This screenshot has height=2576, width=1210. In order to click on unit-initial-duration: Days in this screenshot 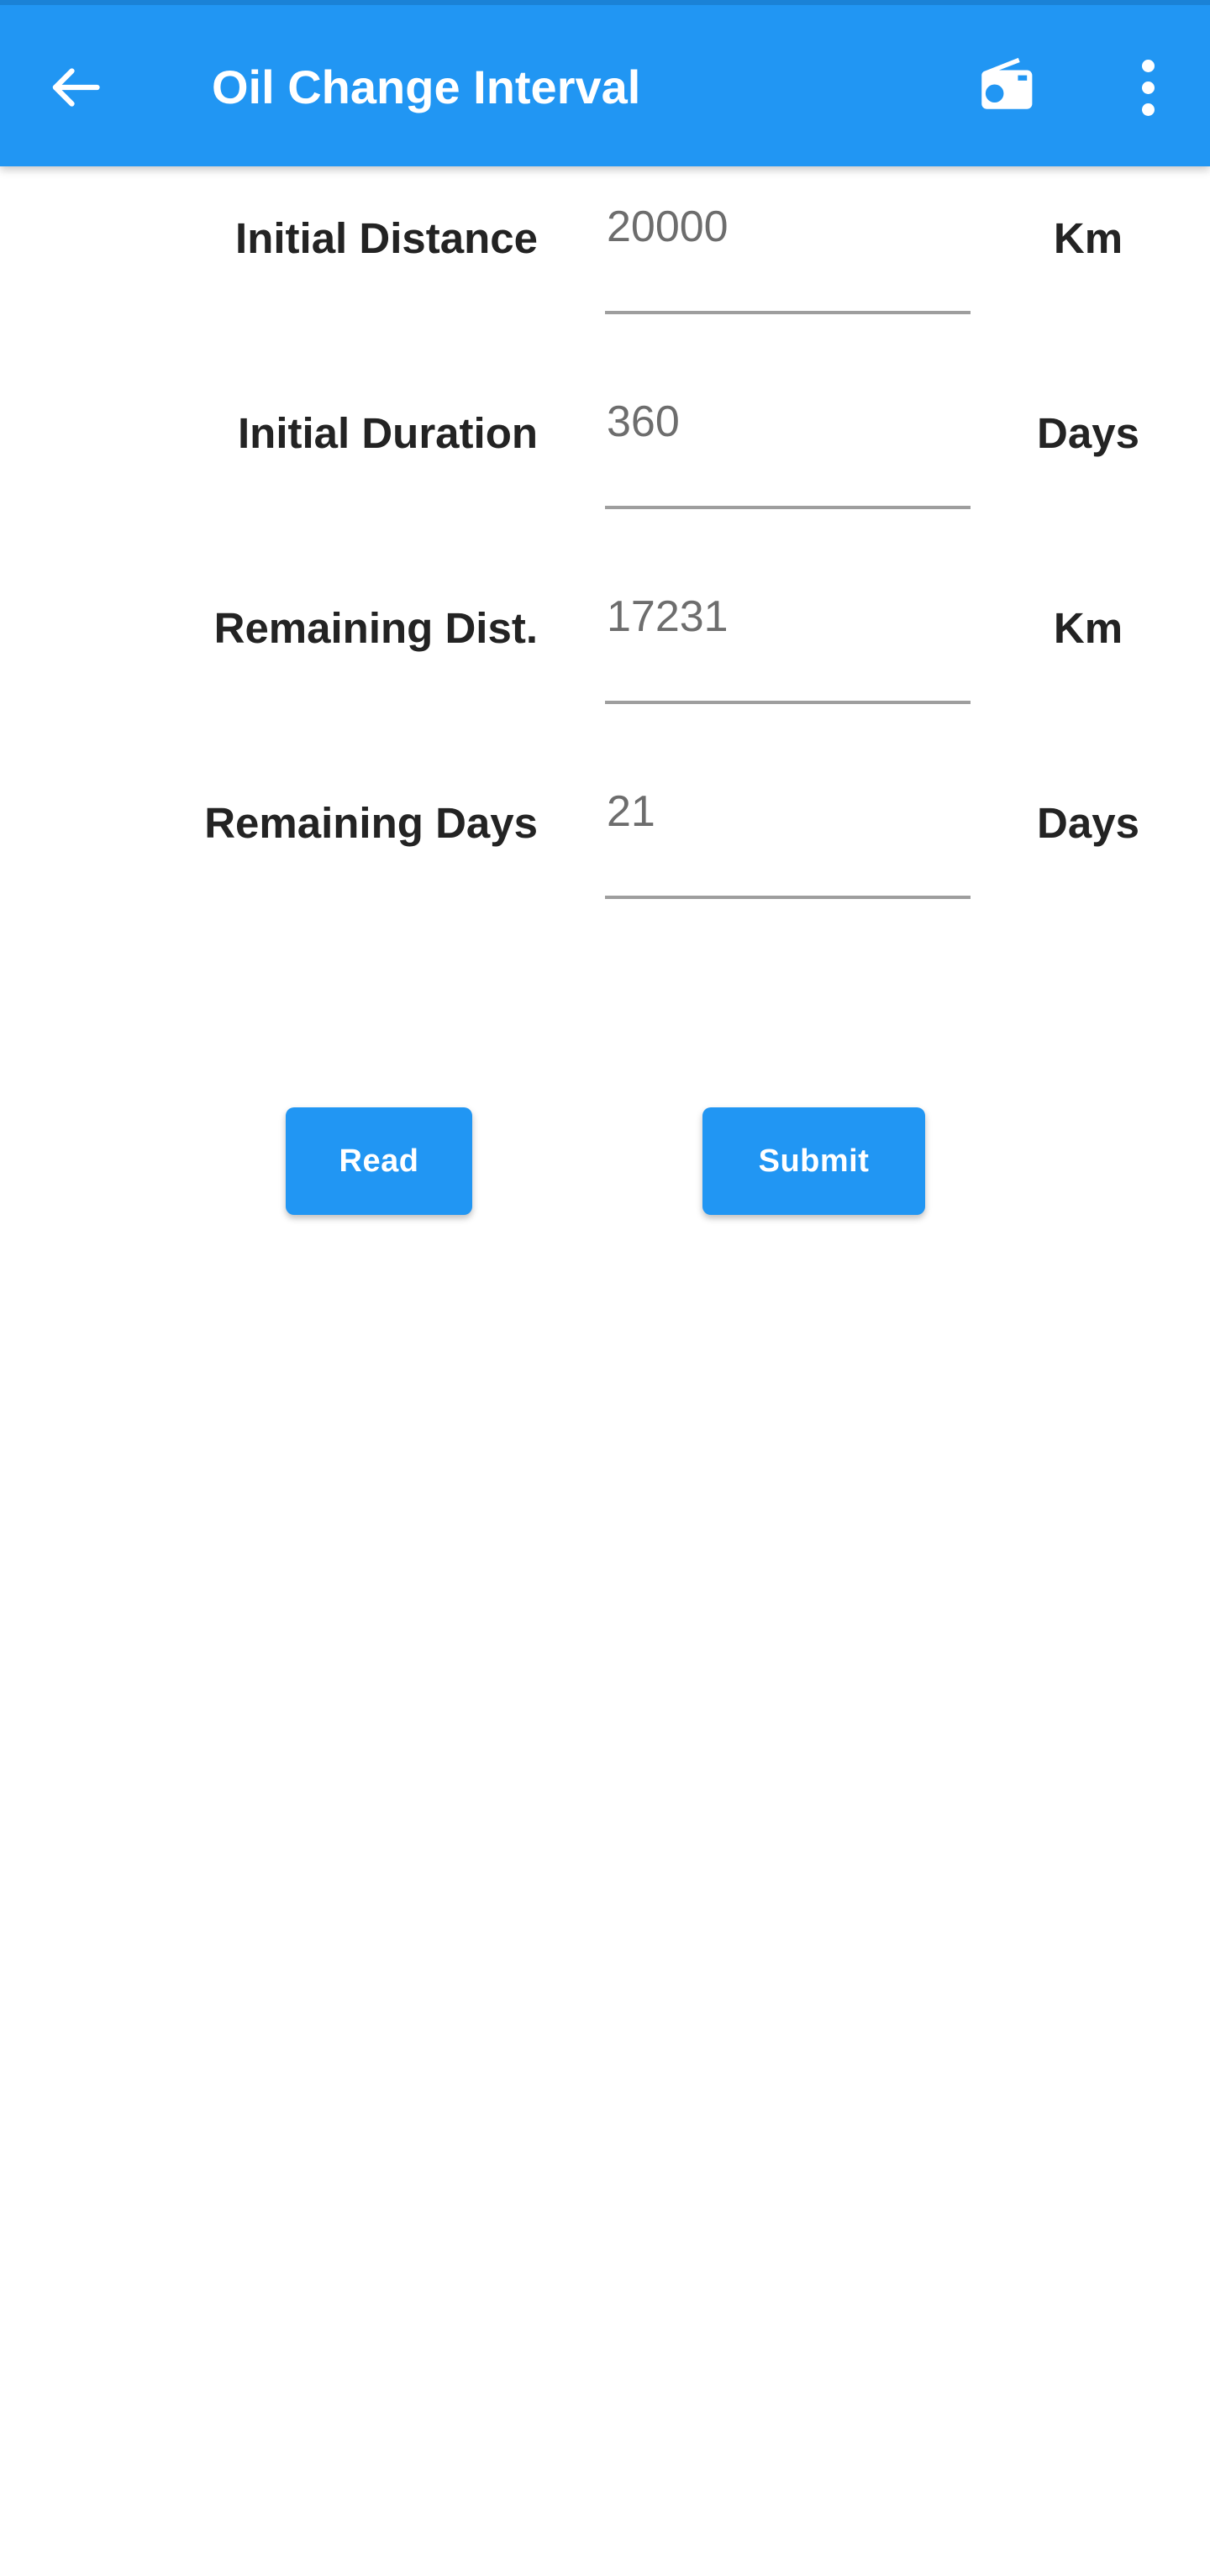, I will do `click(1088, 433)`.